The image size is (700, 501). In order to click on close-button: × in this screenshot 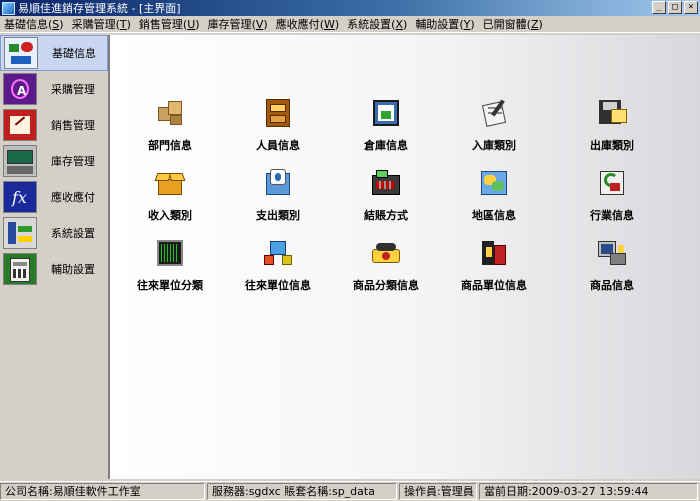, I will do `click(691, 7)`.